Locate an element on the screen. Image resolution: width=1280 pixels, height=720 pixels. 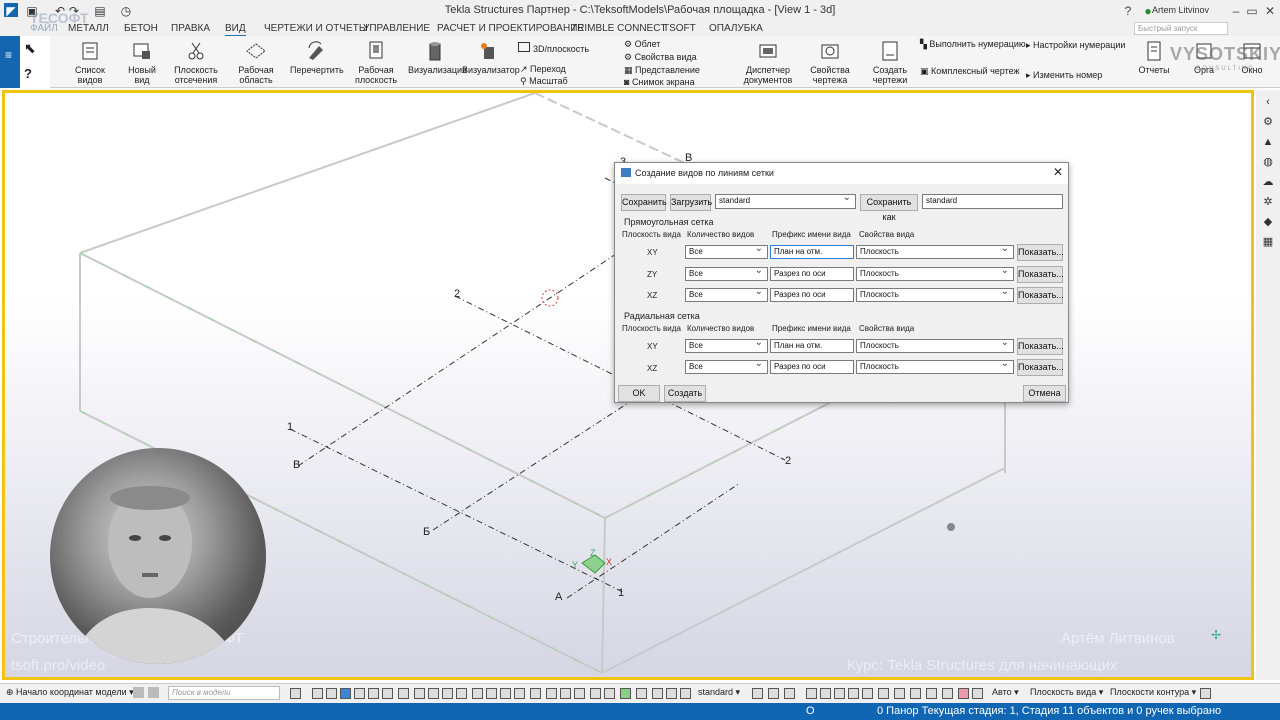
load-button: Загрузить is located at coordinates (691, 202).